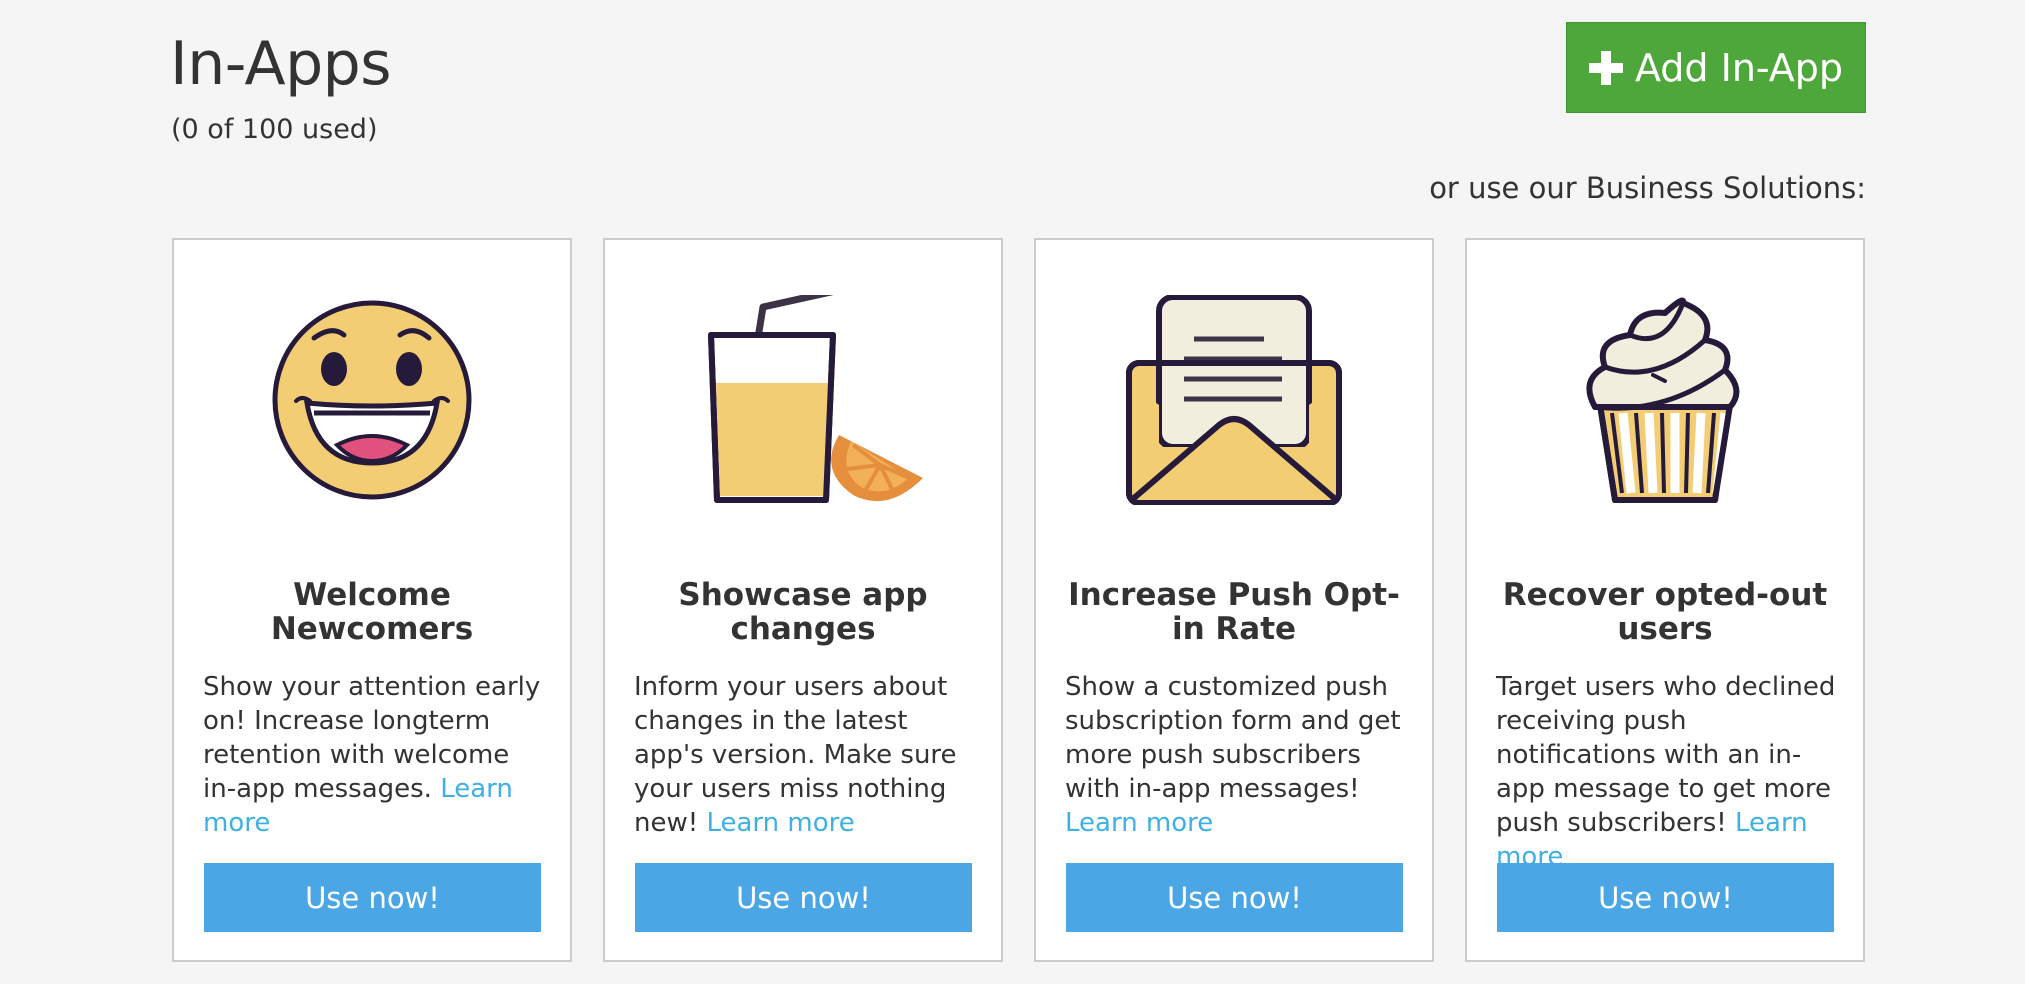 Image resolution: width=2025 pixels, height=984 pixels. I want to click on add-in-app-label: Add In-App, so click(1739, 67).